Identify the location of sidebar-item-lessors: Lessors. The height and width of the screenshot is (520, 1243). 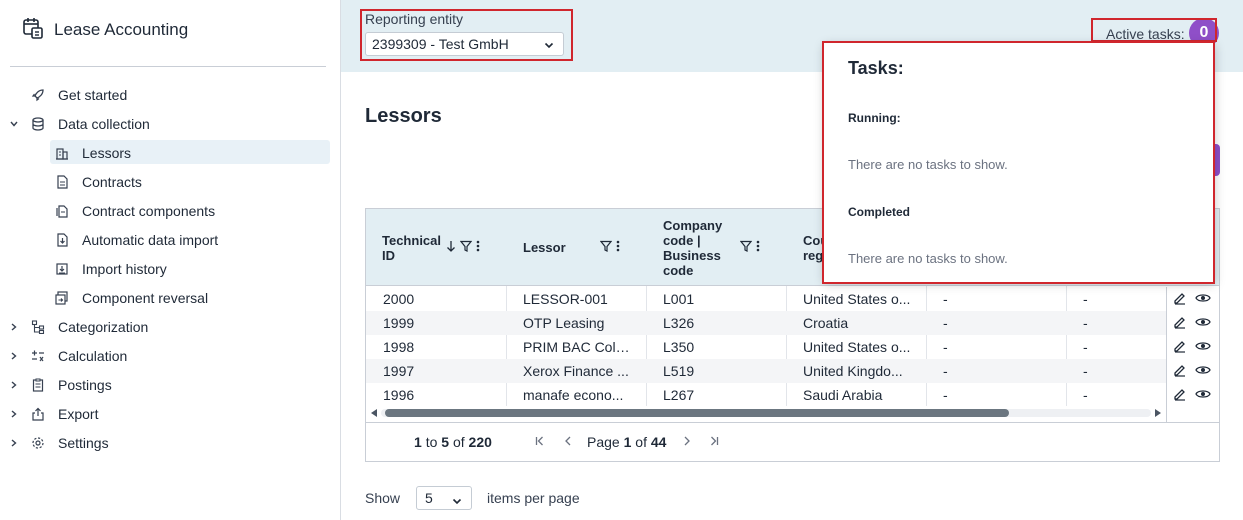
(170, 152).